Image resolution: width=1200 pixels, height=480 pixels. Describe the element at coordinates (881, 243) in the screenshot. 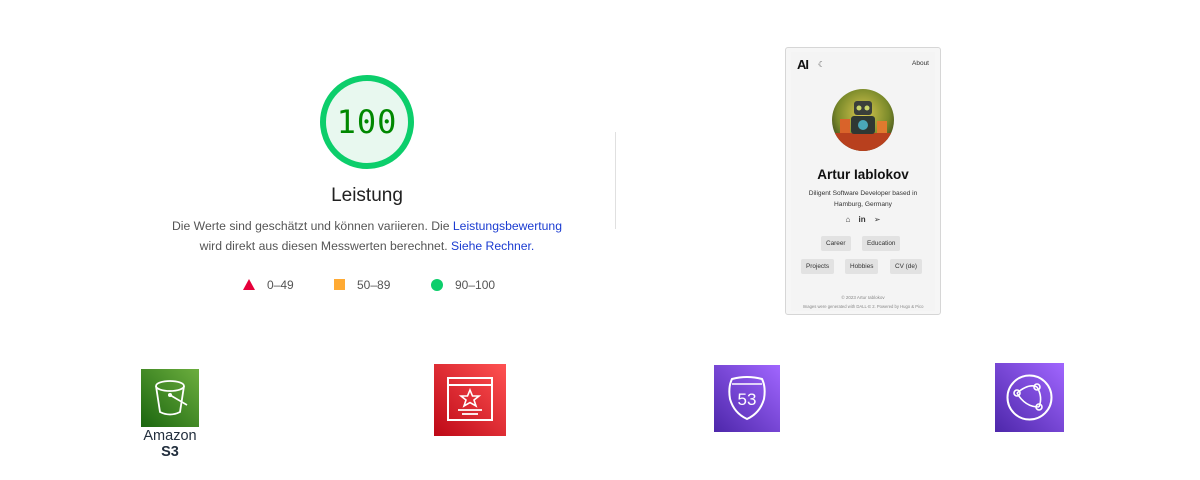

I see `chip-education: Education` at that location.